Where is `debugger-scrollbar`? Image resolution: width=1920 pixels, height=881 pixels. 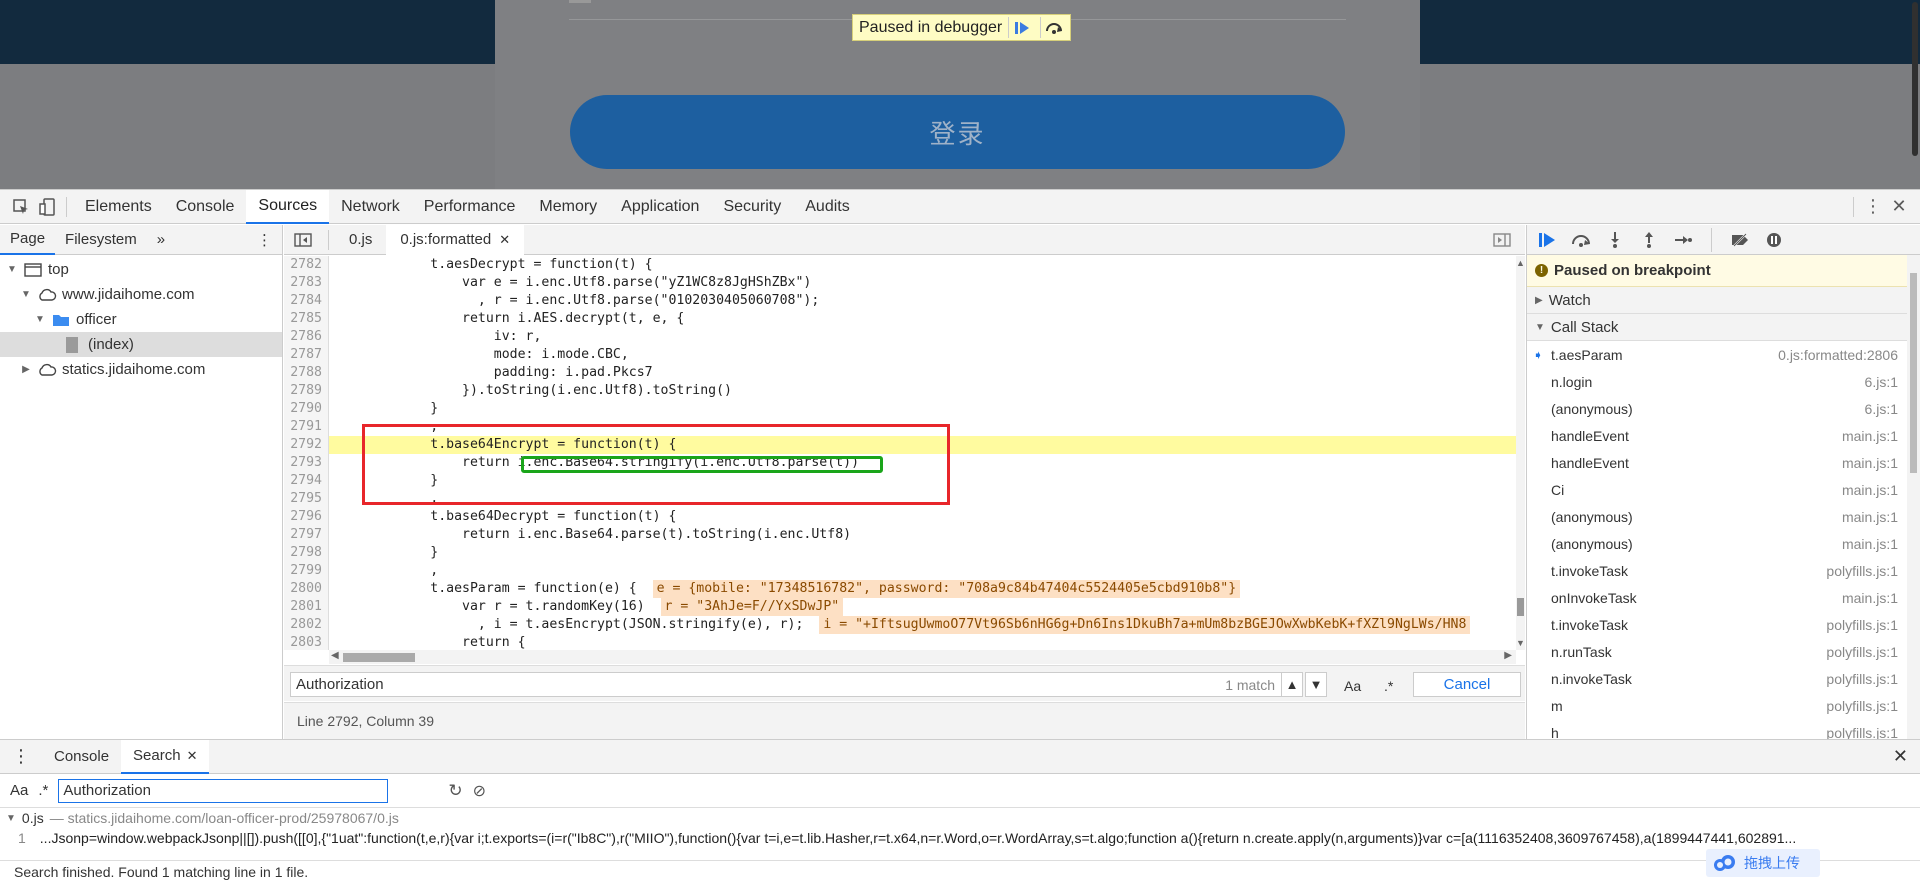 debugger-scrollbar is located at coordinates (1913, 497).